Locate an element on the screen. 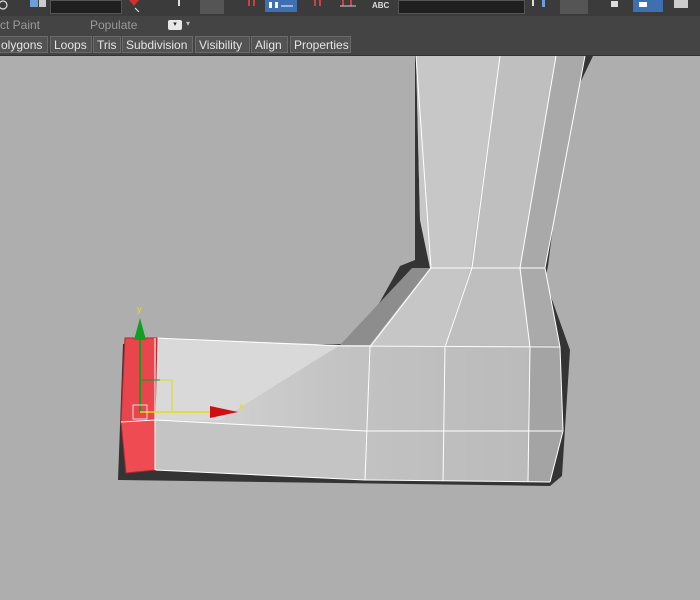 The width and height of the screenshot is (700, 600). snap-toggle-icon is located at coordinates (281, 6).